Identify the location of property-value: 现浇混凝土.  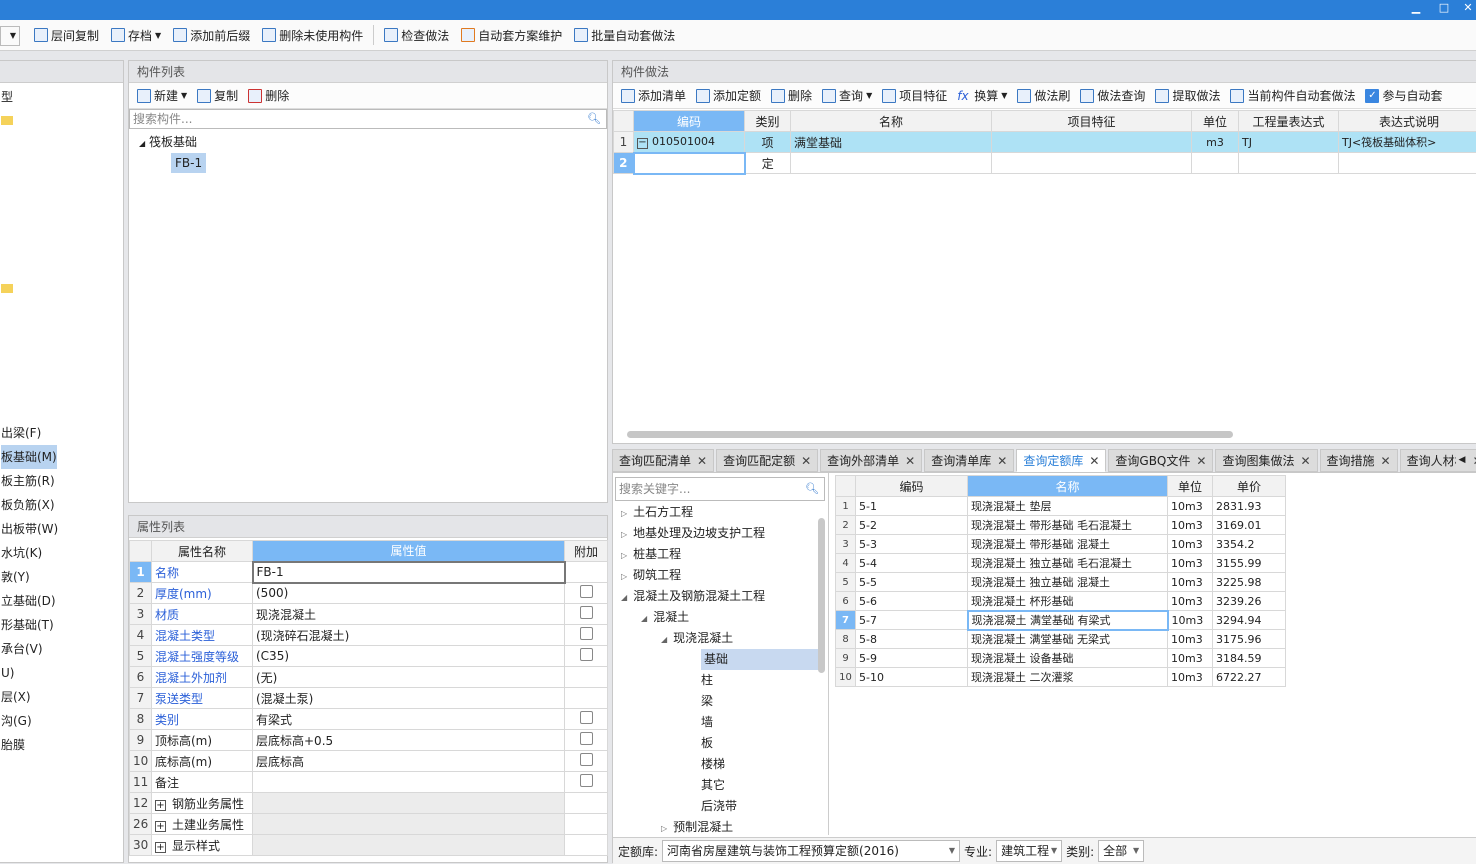
(409, 614).